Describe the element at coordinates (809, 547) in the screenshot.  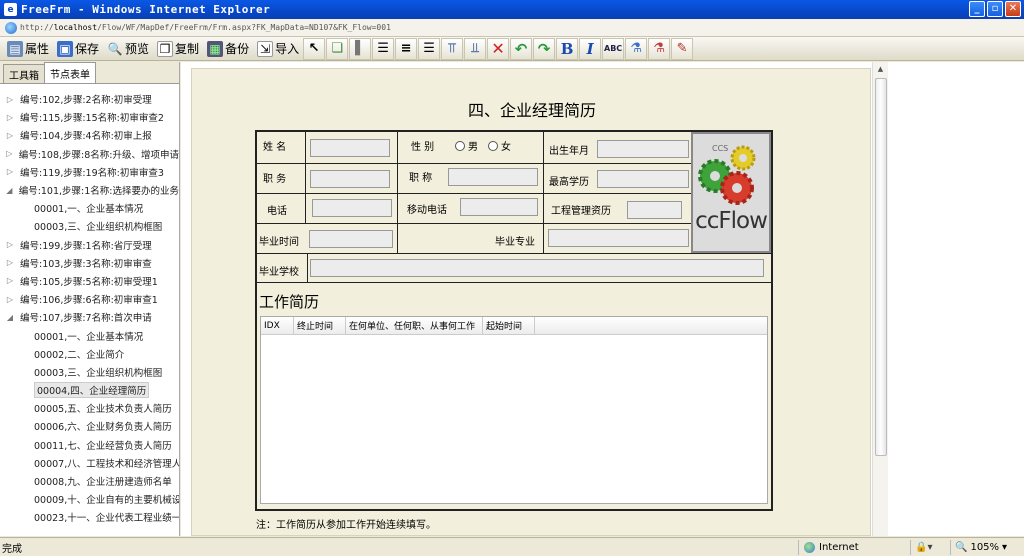
I see `globe-icon` at that location.